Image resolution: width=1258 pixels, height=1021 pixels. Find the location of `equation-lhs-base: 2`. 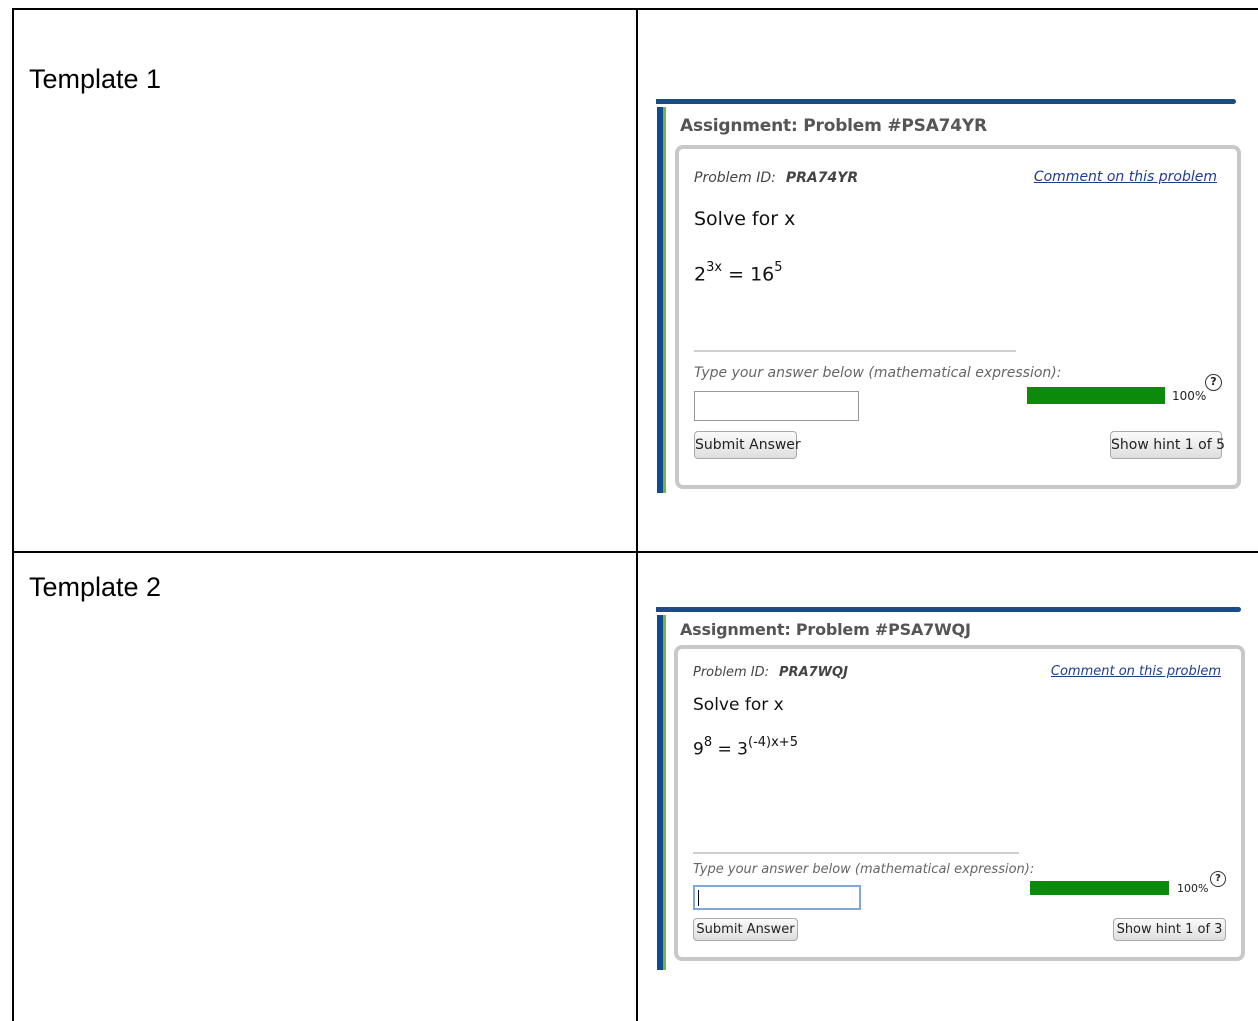

equation-lhs-base: 2 is located at coordinates (700, 274).